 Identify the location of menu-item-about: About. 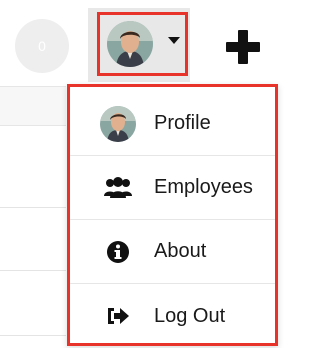
(172, 252).